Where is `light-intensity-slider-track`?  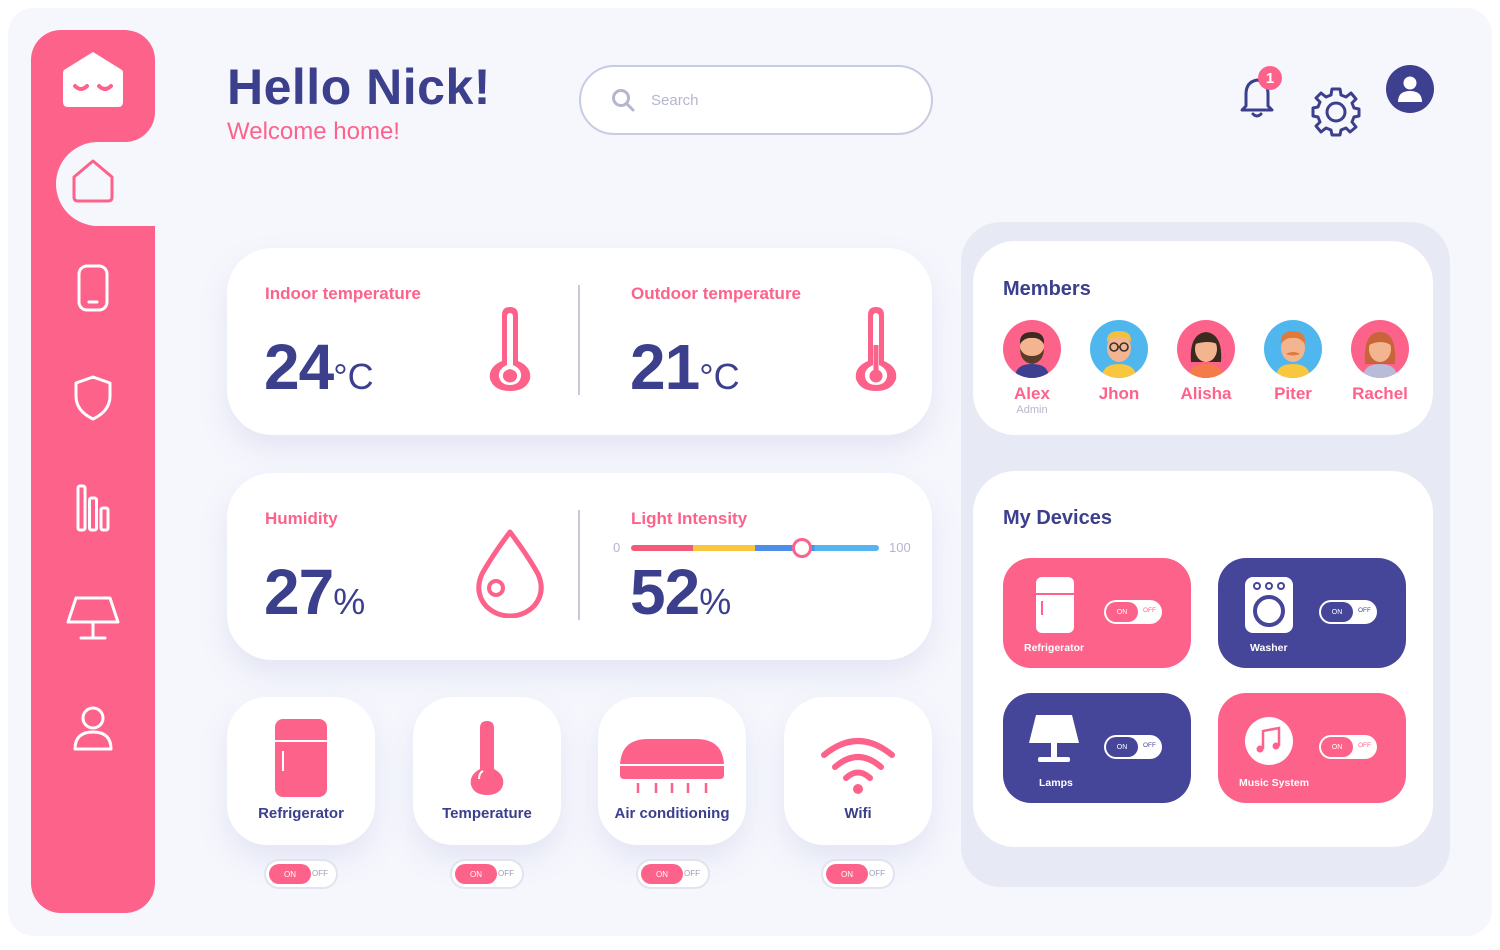
light-intensity-slider-track is located at coordinates (755, 548).